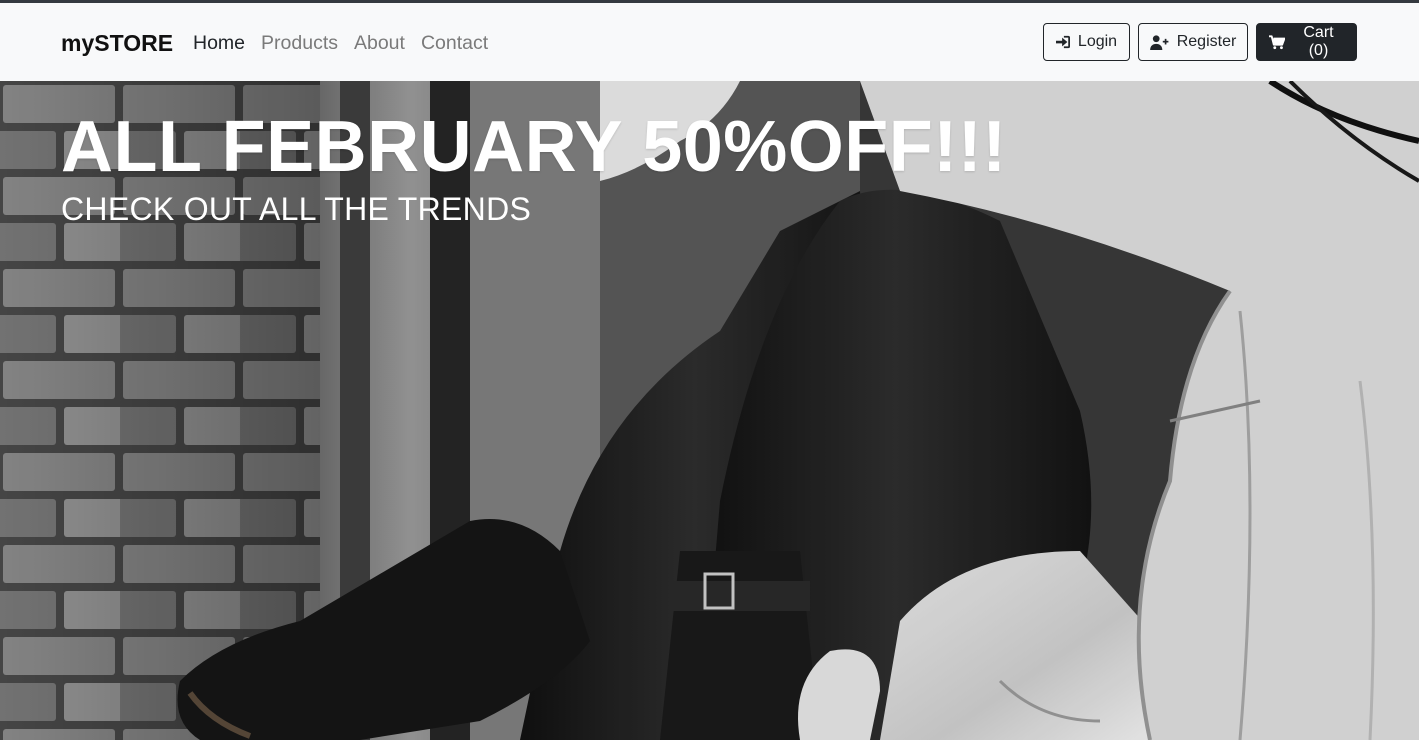 The height and width of the screenshot is (740, 1419). I want to click on nav-links: Home Products About Contact, so click(340, 43).